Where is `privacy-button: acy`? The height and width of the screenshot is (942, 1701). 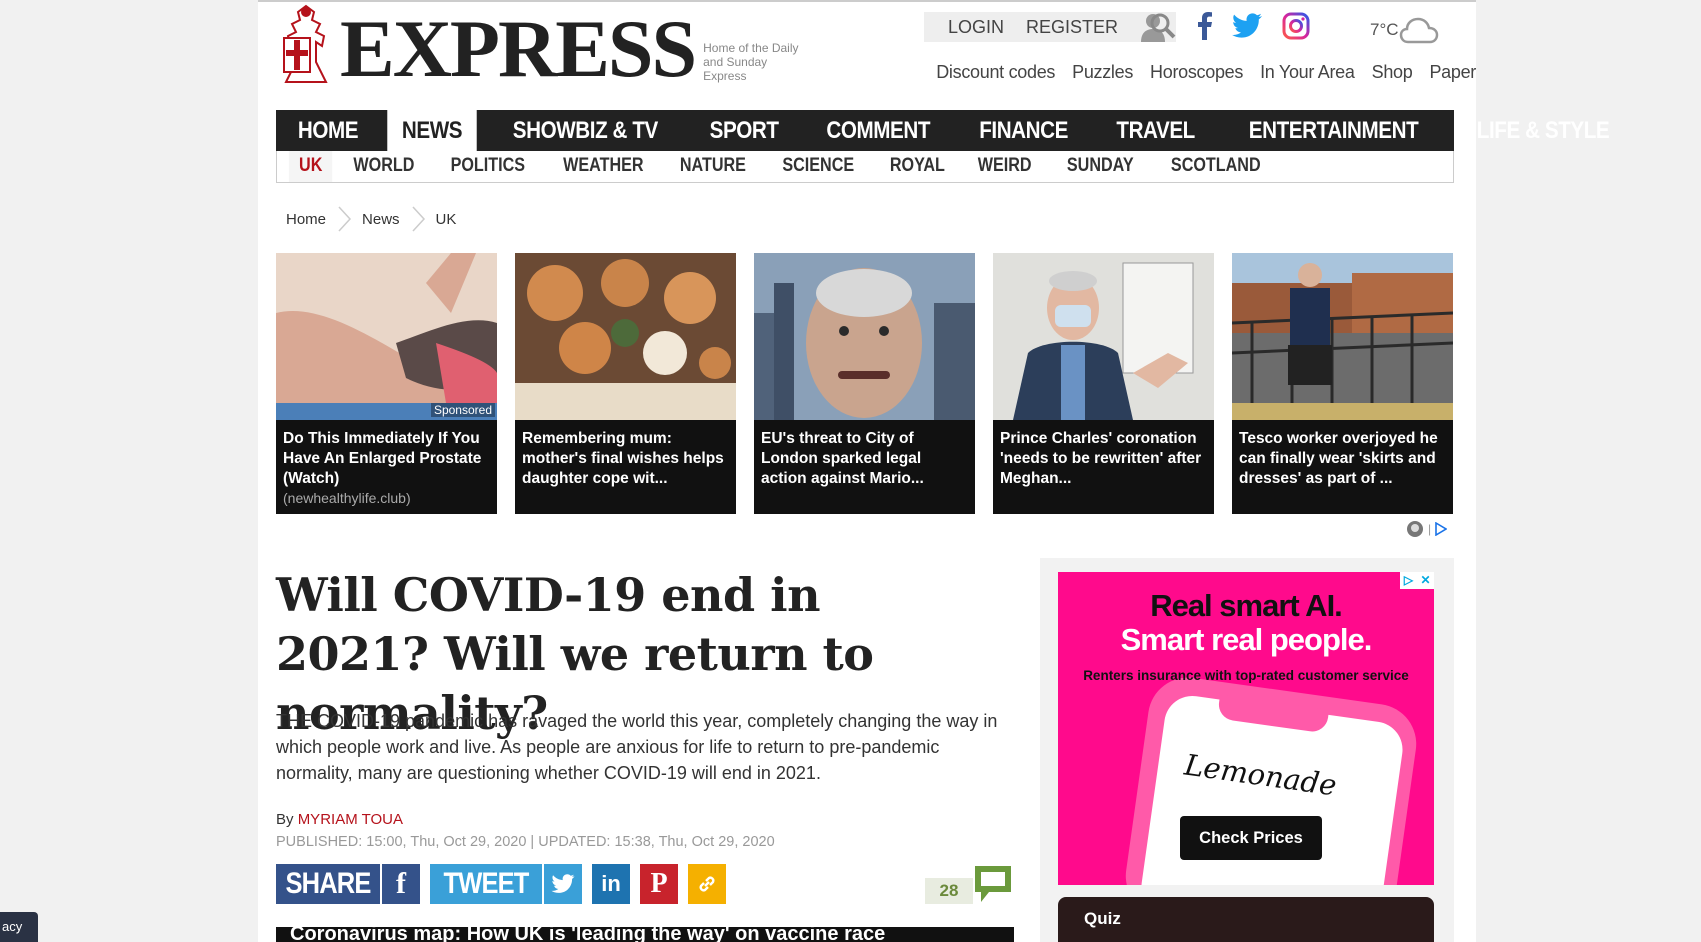 privacy-button: acy is located at coordinates (19, 927).